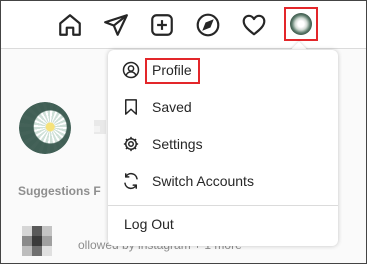  I want to click on profile-avatar, so click(301, 24).